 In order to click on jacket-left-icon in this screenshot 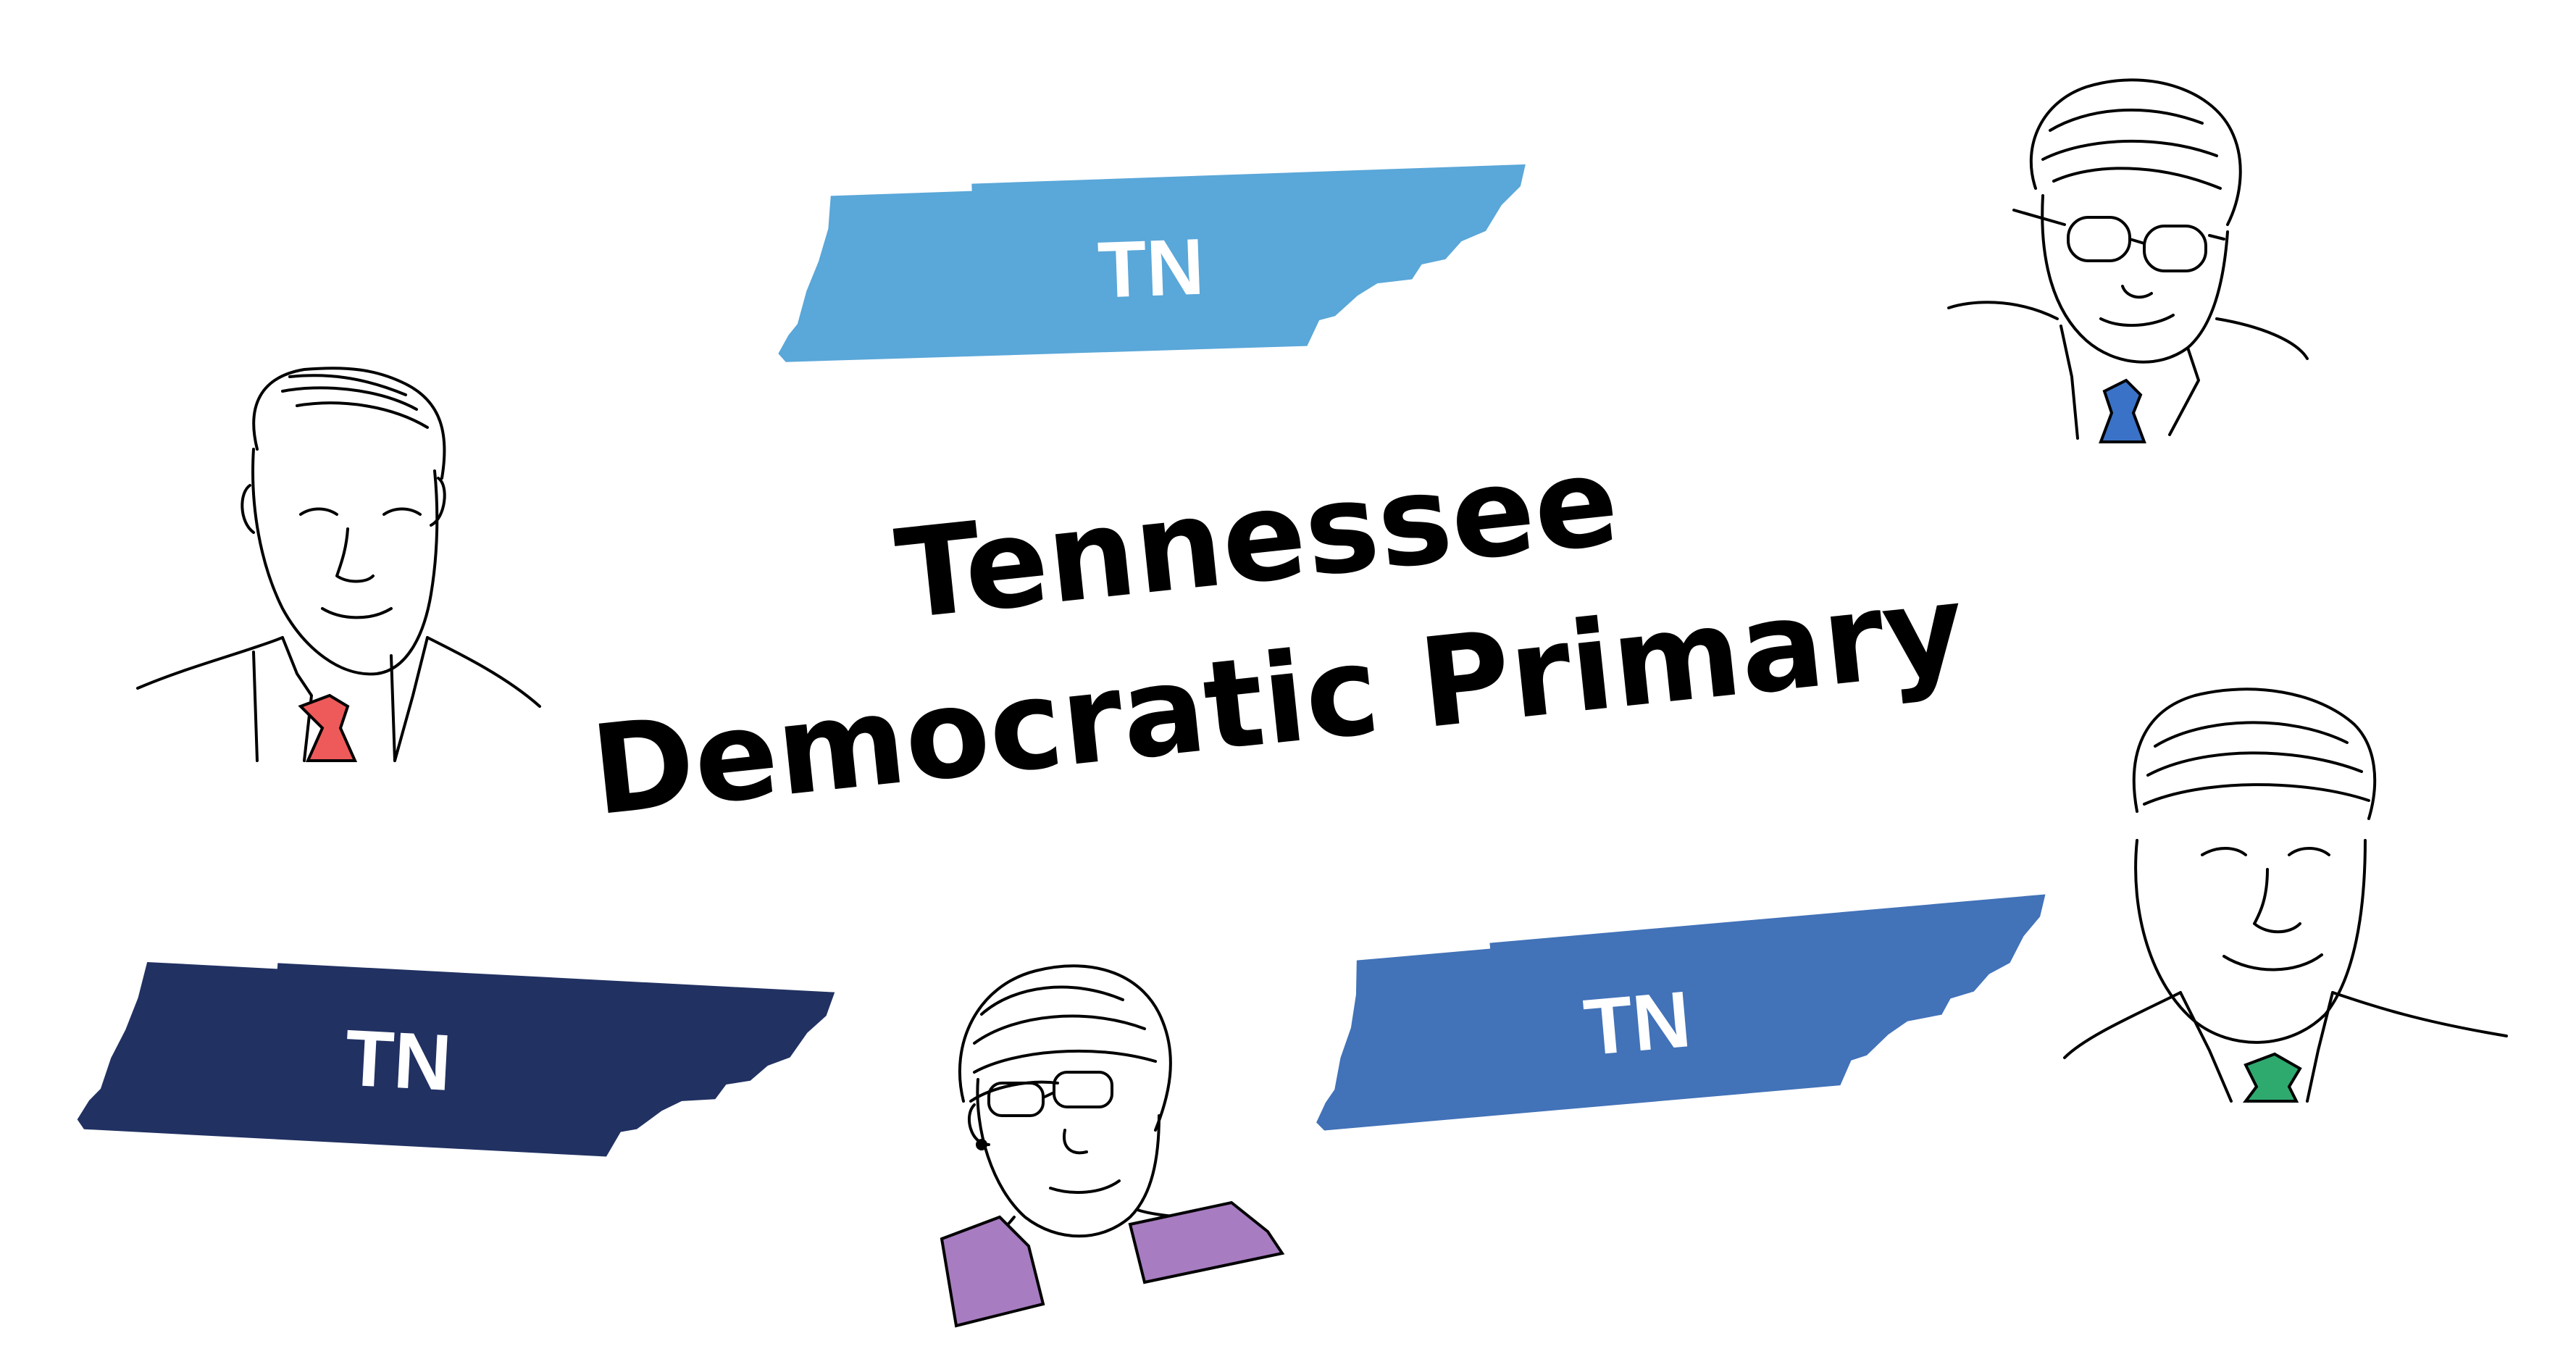, I will do `click(992, 1271)`.